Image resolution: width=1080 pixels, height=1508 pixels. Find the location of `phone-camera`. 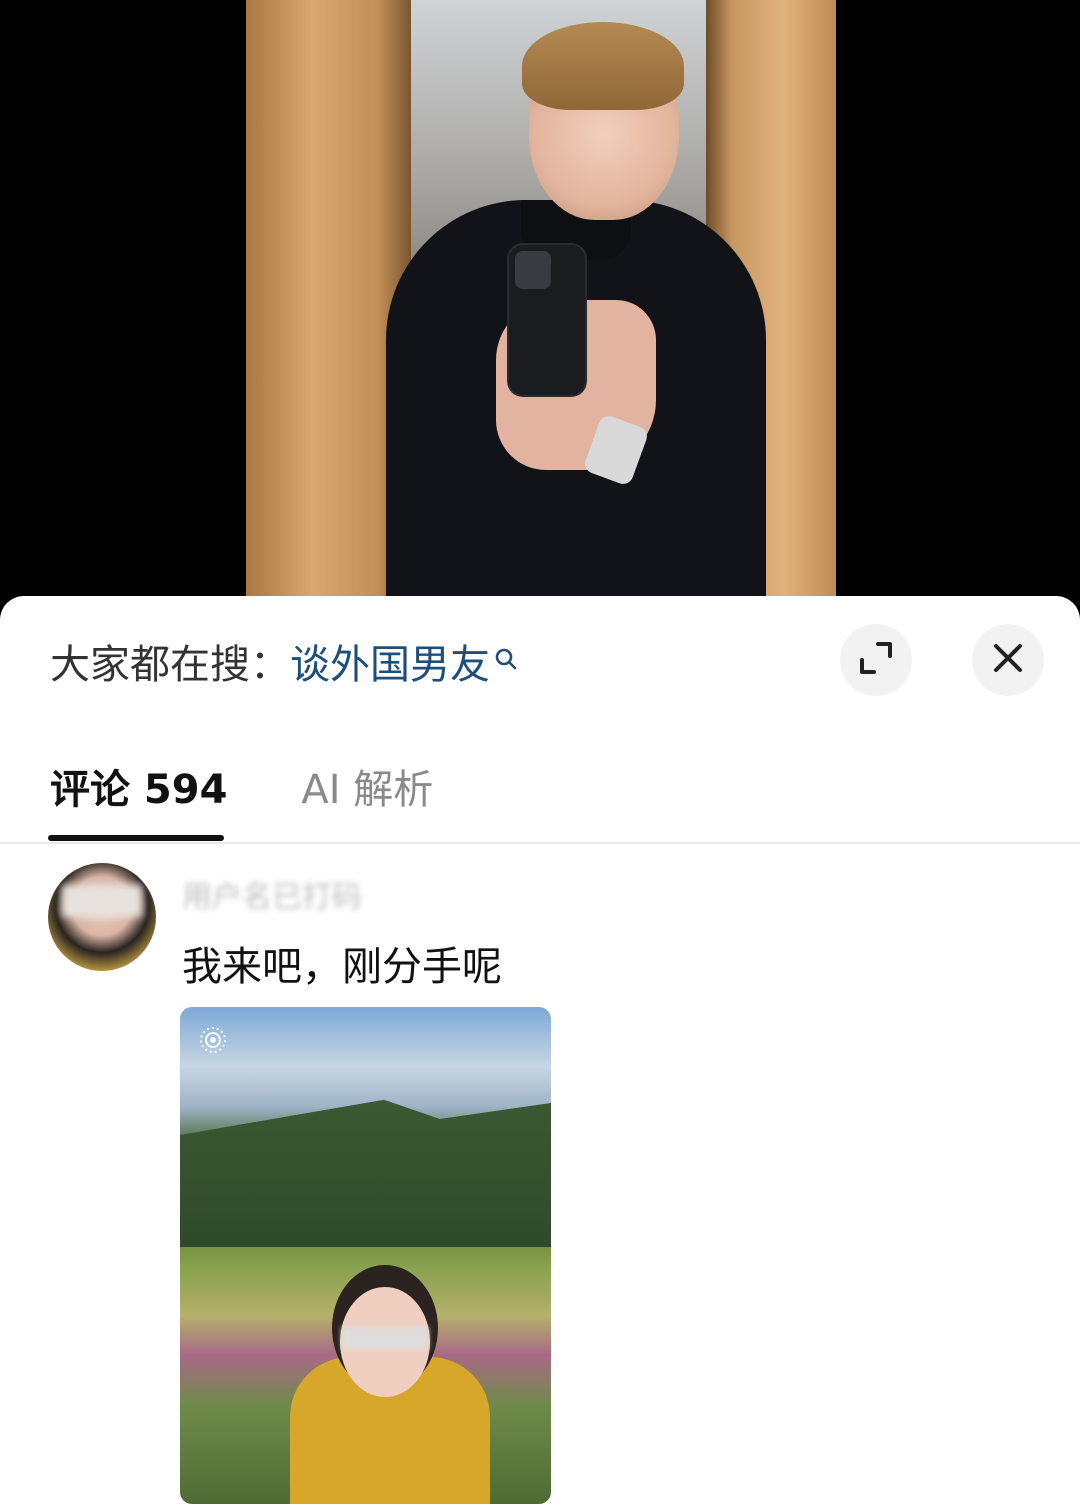

phone-camera is located at coordinates (533, 270).